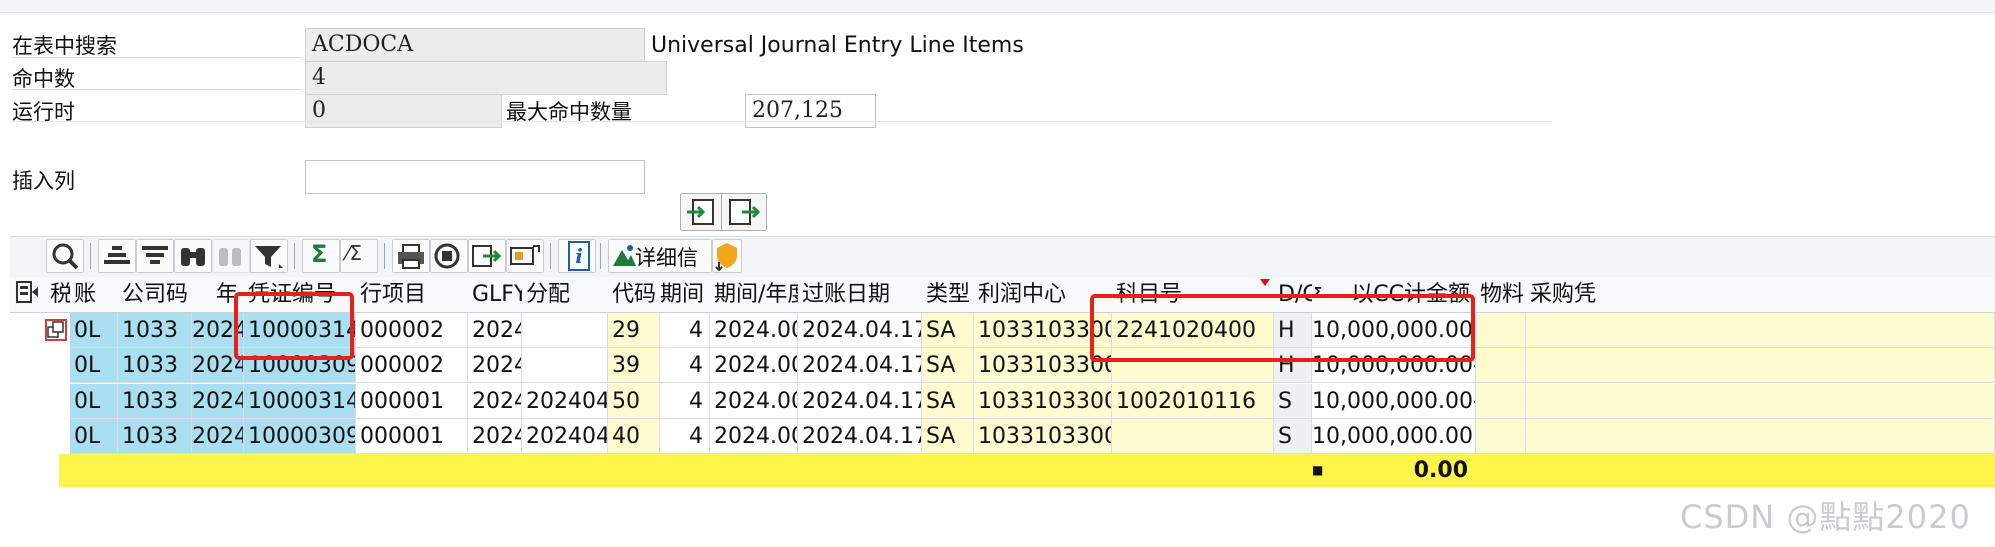 The width and height of the screenshot is (1995, 547). I want to click on cell-code: 50, so click(634, 401).